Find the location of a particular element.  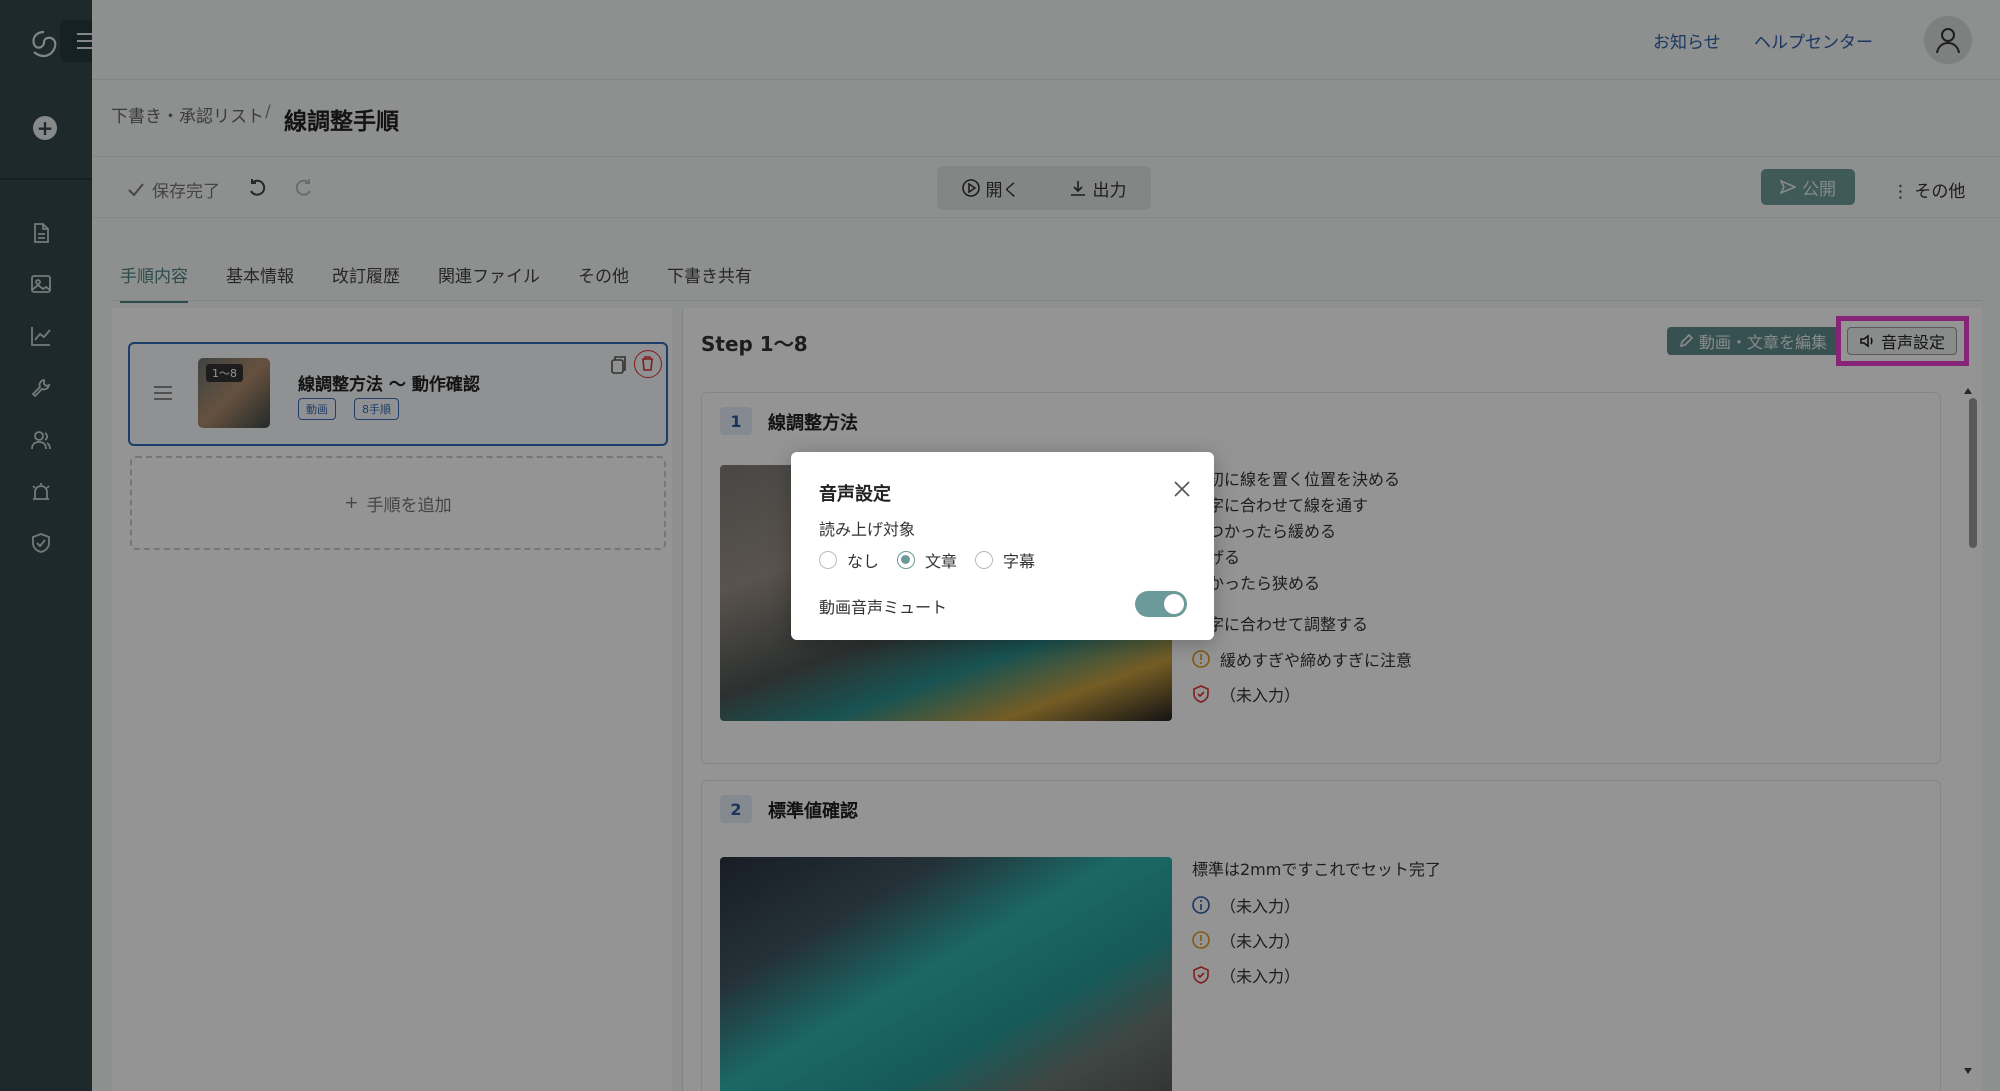

toggle-knob is located at coordinates (1174, 604).